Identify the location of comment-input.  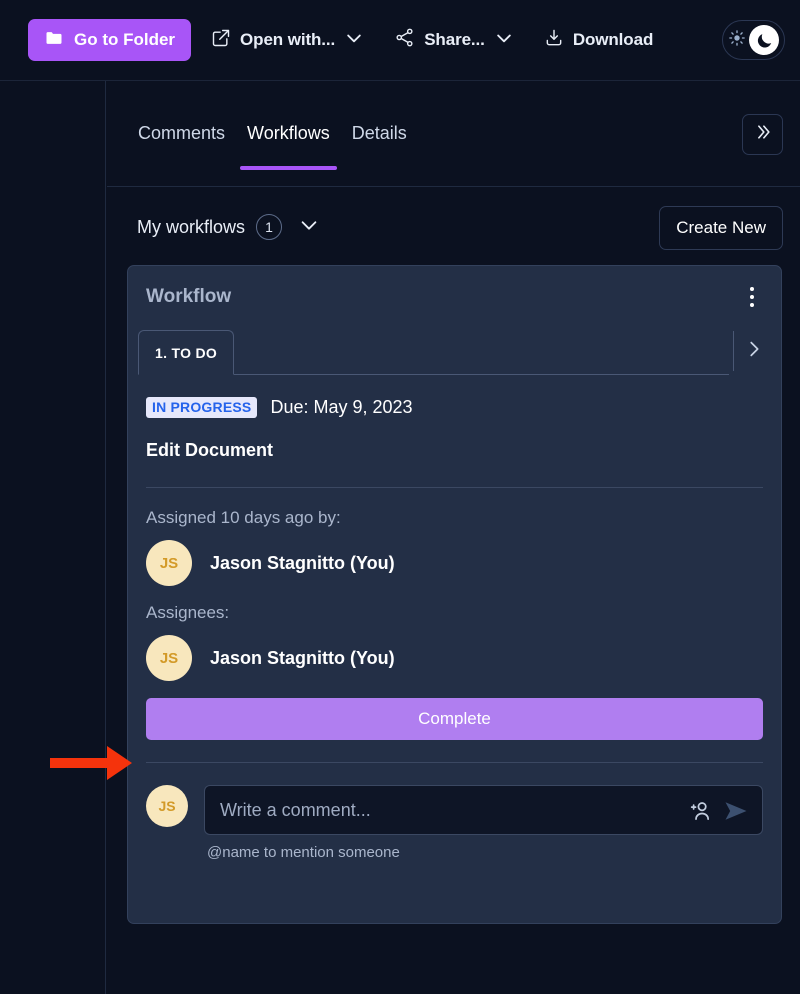
(443, 810).